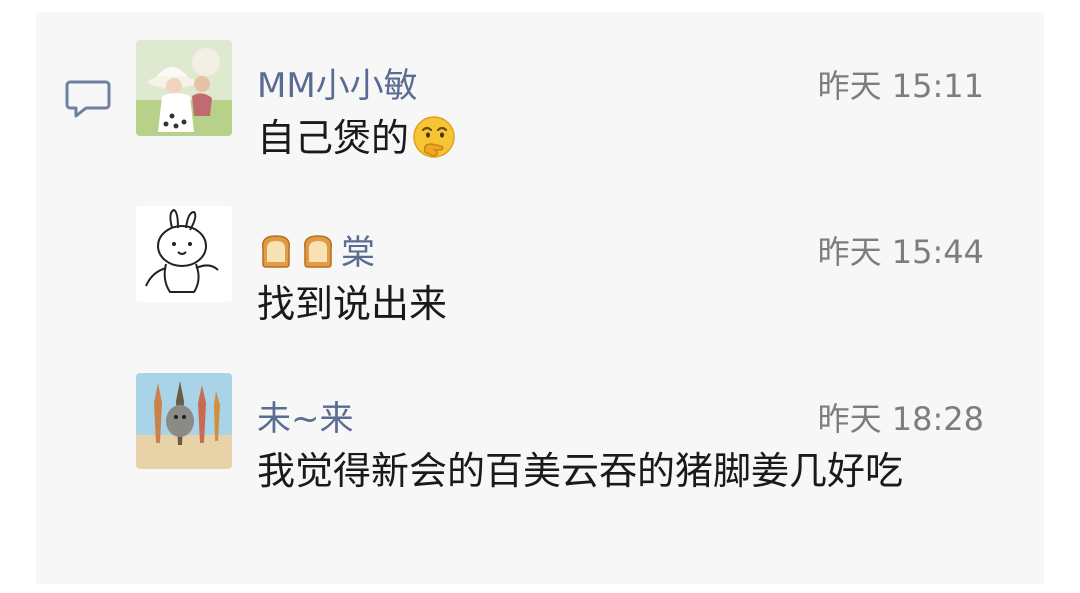  What do you see at coordinates (333, 138) in the screenshot?
I see `comment-text-body: 自己煲的` at bounding box center [333, 138].